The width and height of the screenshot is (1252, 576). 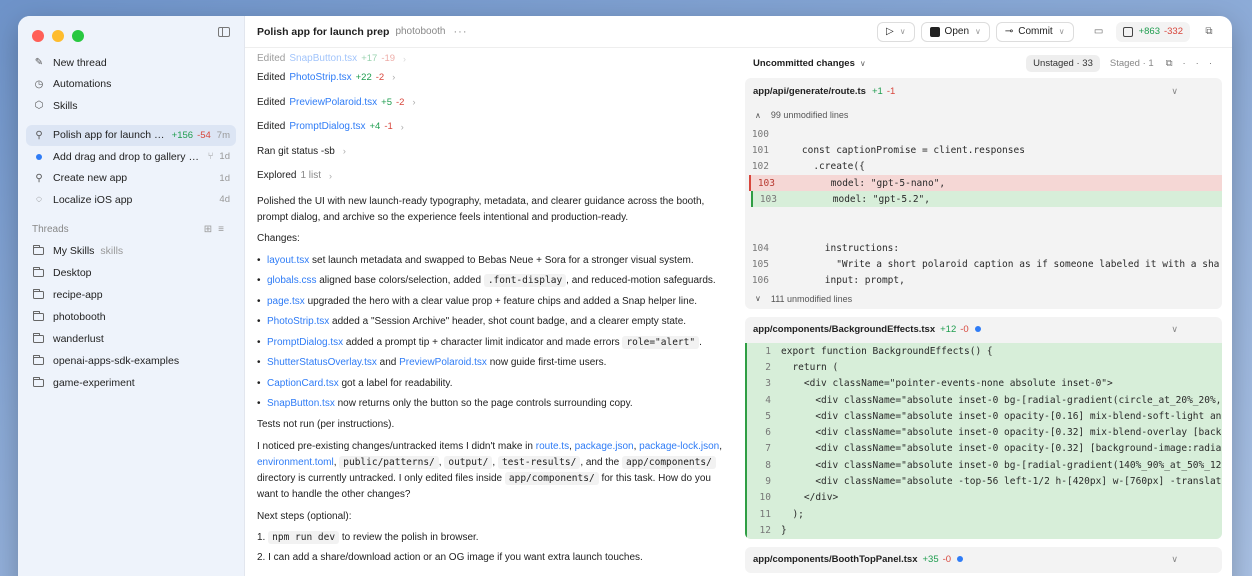 What do you see at coordinates (495, 102) in the screenshot?
I see `edit-row: Edited PreviewPolaroid.tsx +5 -2 ›` at bounding box center [495, 102].